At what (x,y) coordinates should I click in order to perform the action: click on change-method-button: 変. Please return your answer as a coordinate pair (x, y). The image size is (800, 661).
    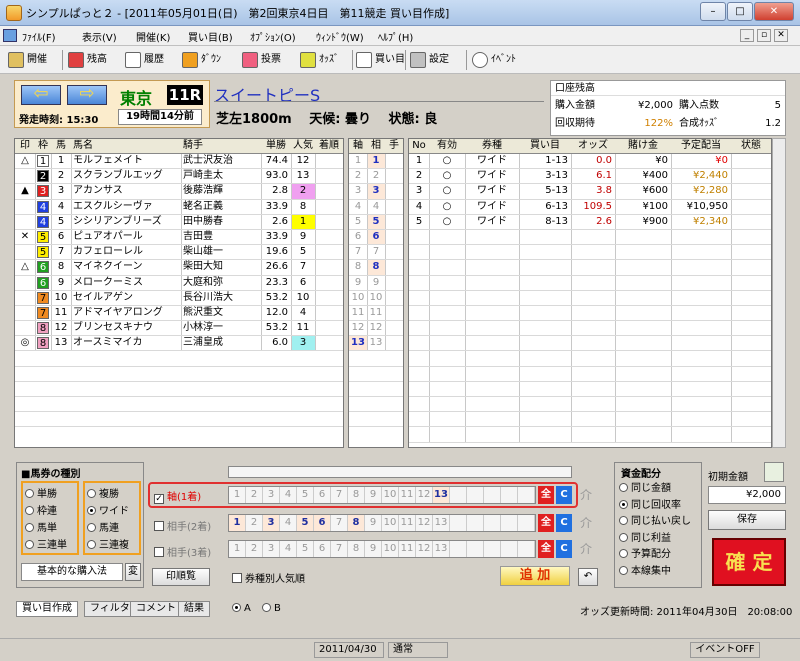
    Looking at the image, I should click on (133, 572).